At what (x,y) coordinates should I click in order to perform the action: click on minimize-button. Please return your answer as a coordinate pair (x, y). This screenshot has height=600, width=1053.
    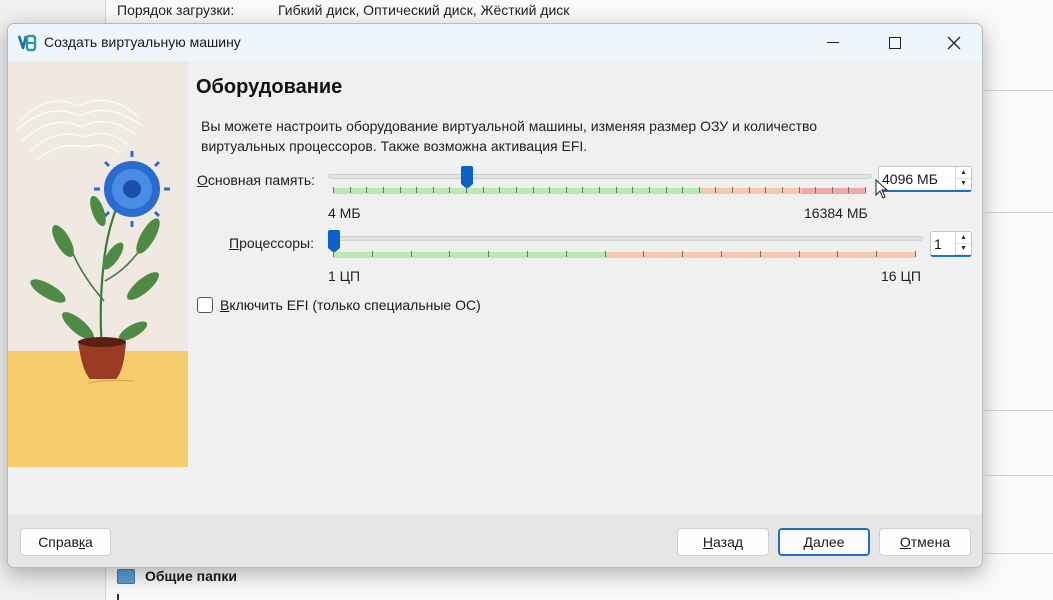
    Looking at the image, I should click on (833, 42).